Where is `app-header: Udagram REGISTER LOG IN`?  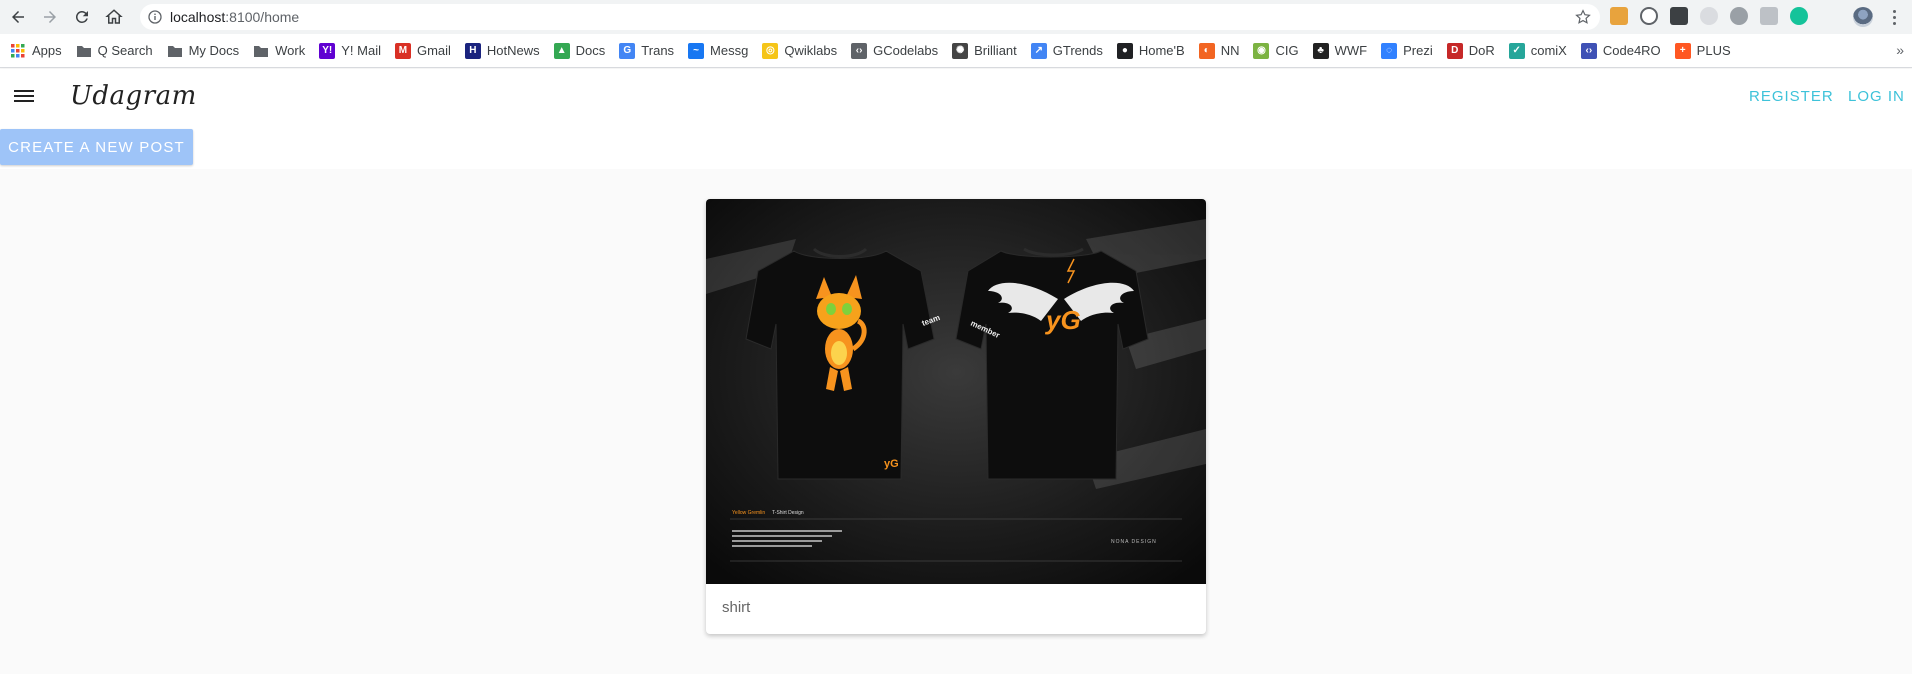 app-header: Udagram REGISTER LOG IN is located at coordinates (956, 97).